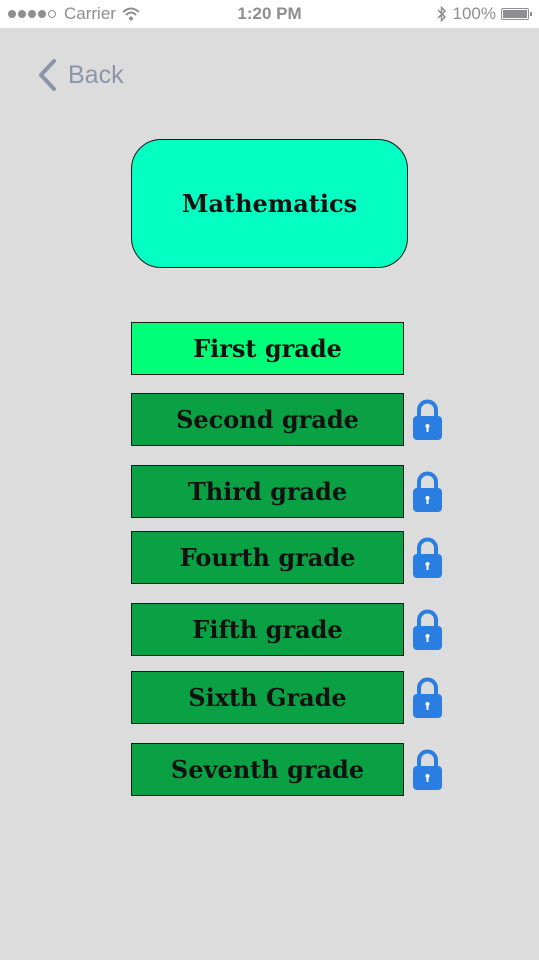 Image resolution: width=539 pixels, height=960 pixels. I want to click on back-button: Back, so click(80, 75).